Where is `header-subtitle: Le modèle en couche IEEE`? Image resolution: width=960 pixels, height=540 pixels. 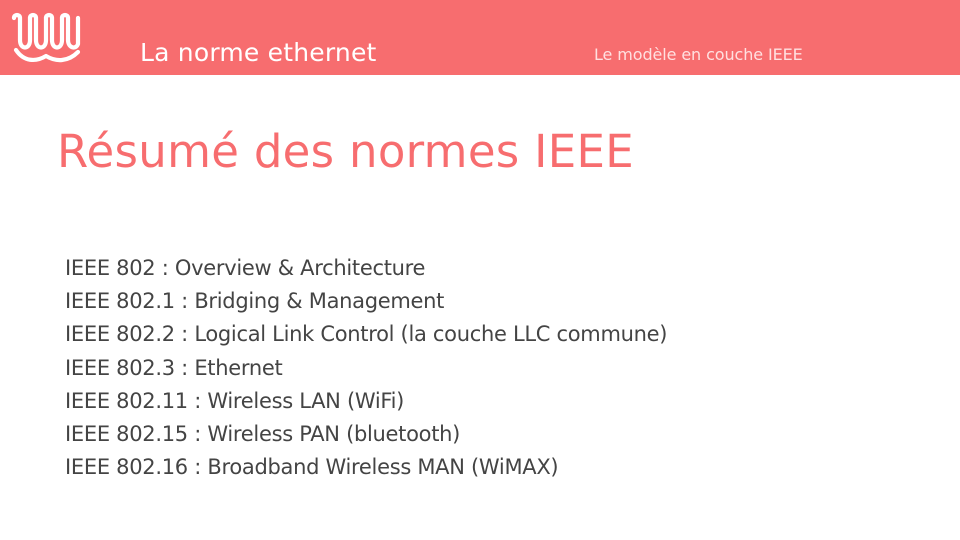 header-subtitle: Le modèle en couche IEEE is located at coordinates (698, 54).